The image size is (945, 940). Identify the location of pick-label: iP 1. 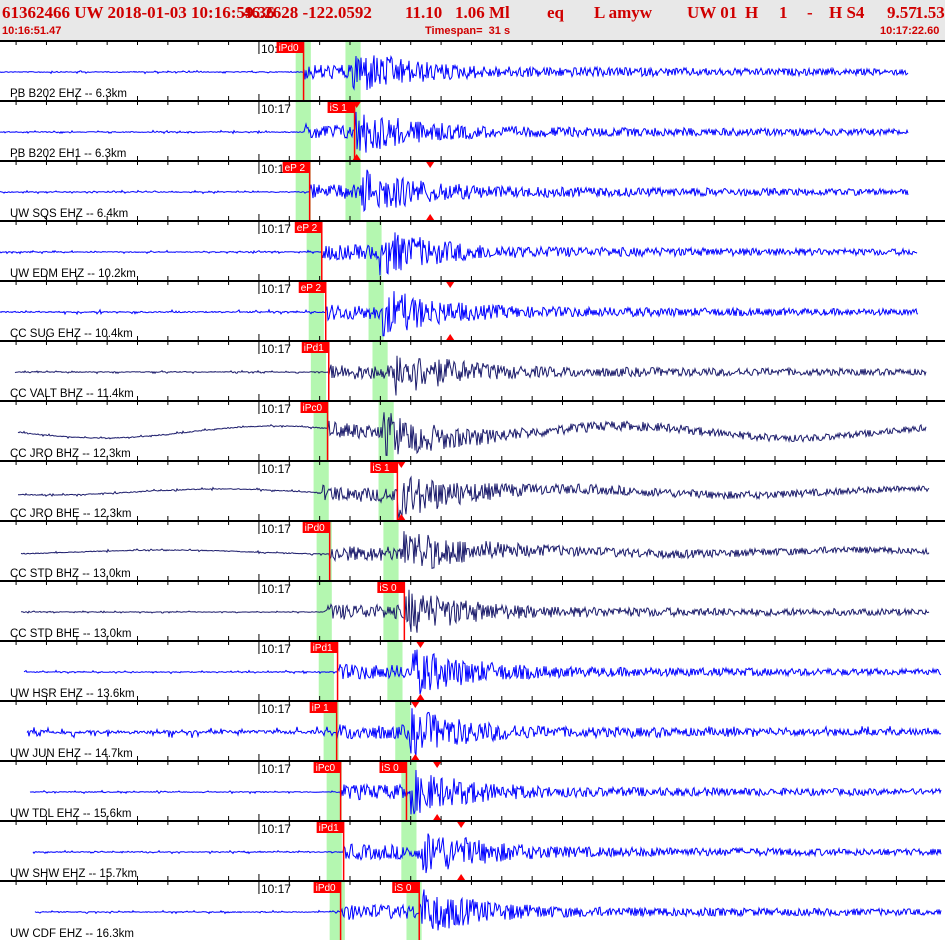
(320, 708).